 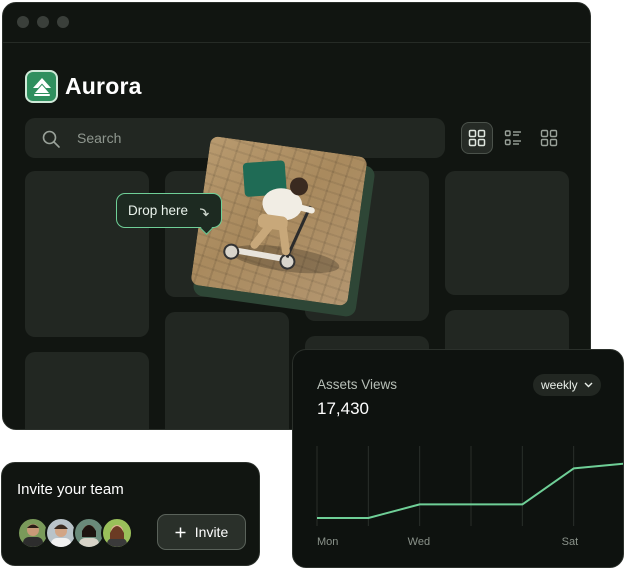 I want to click on x-tick-label: Wed, so click(x=419, y=542).